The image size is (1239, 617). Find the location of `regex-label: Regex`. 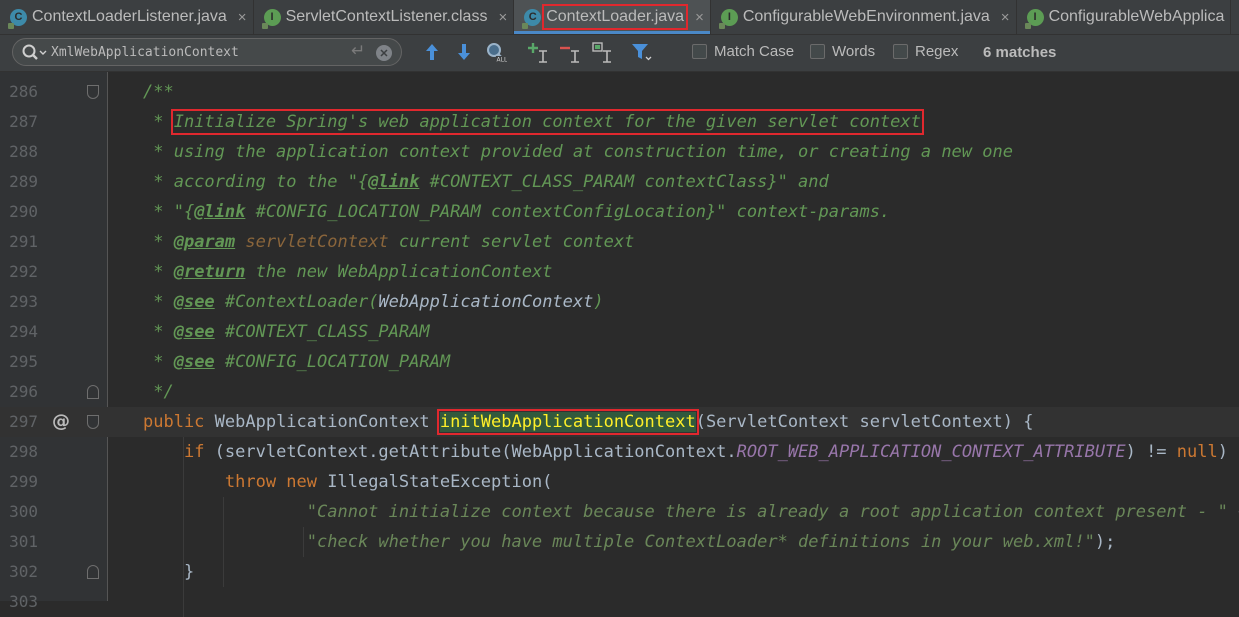

regex-label: Regex is located at coordinates (937, 51).